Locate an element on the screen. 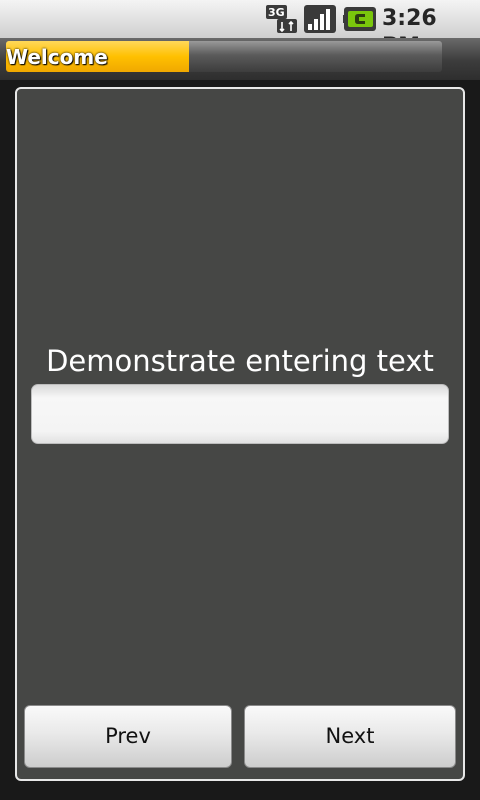 The image size is (480, 800). prev-button: Prev is located at coordinates (128, 736).